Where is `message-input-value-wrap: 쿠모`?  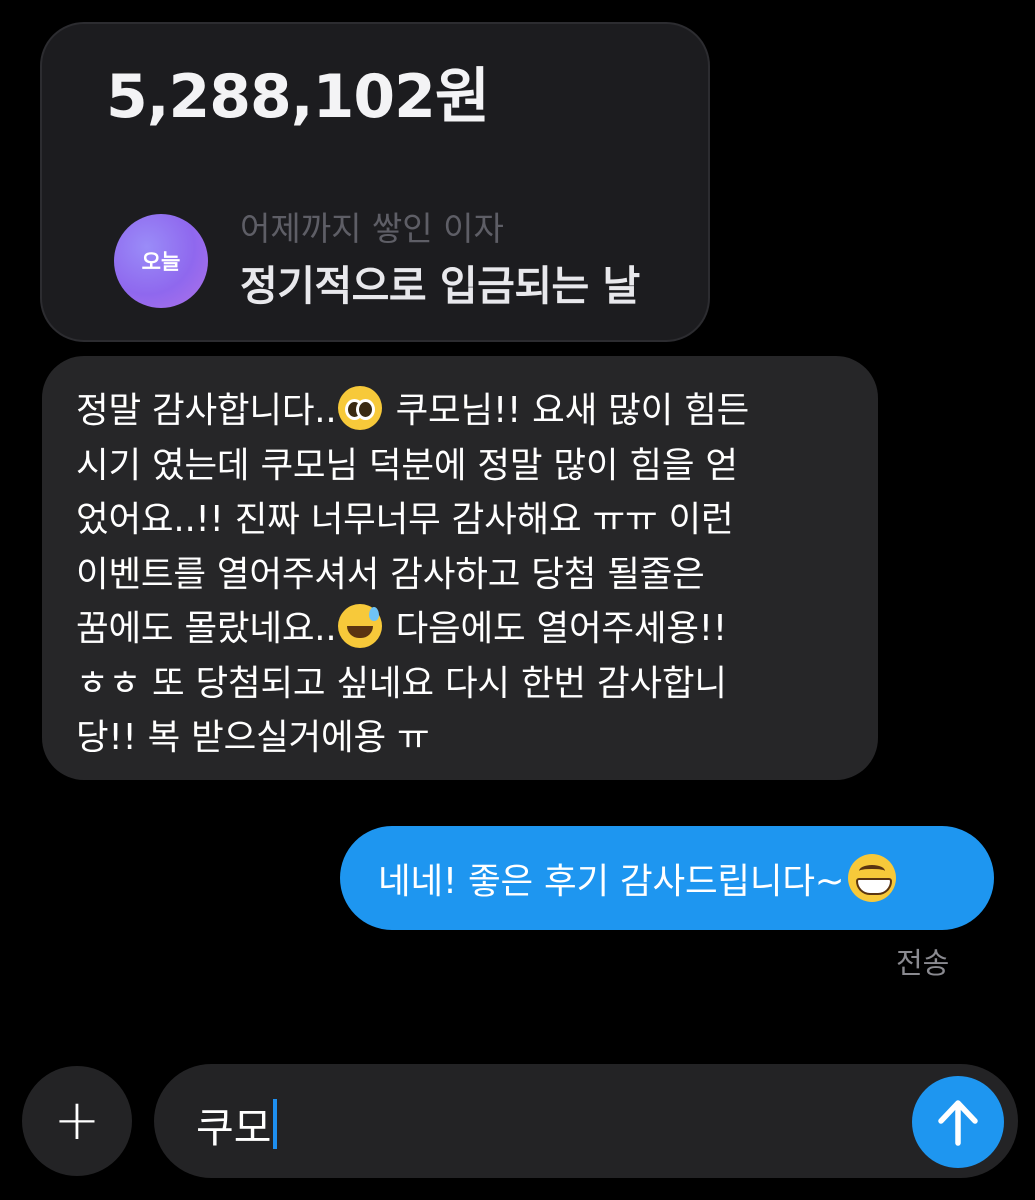
message-input-value-wrap: 쿠모 is located at coordinates (237, 1124).